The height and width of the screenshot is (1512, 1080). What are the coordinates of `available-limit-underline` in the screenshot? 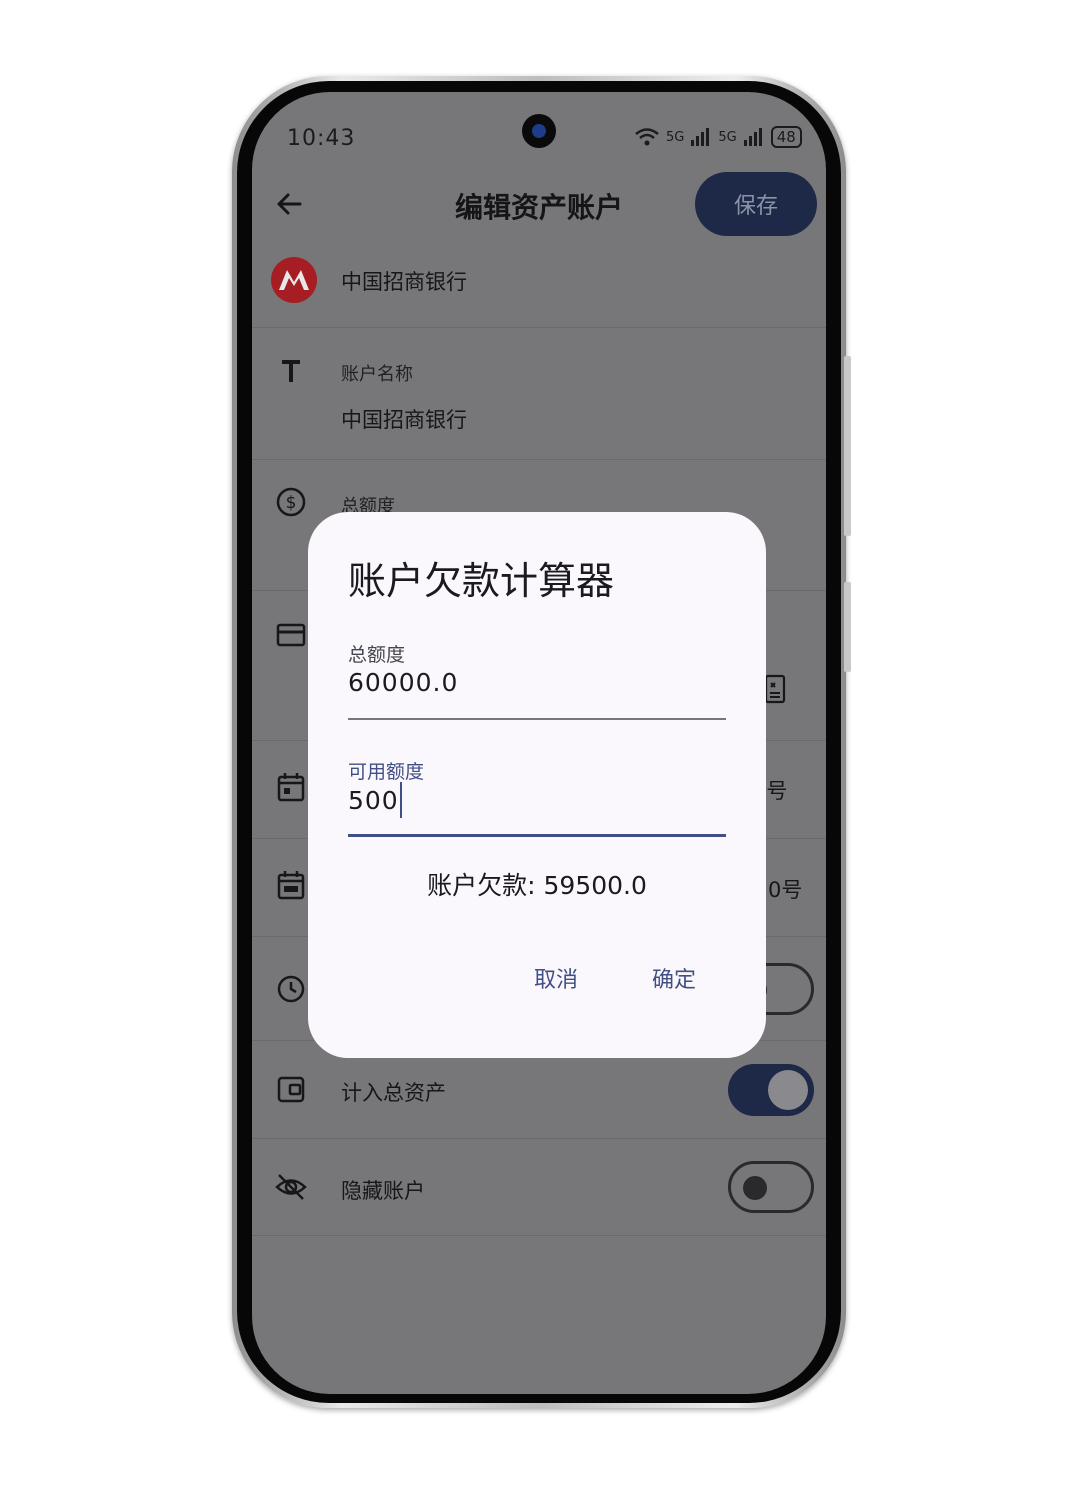 It's located at (537, 835).